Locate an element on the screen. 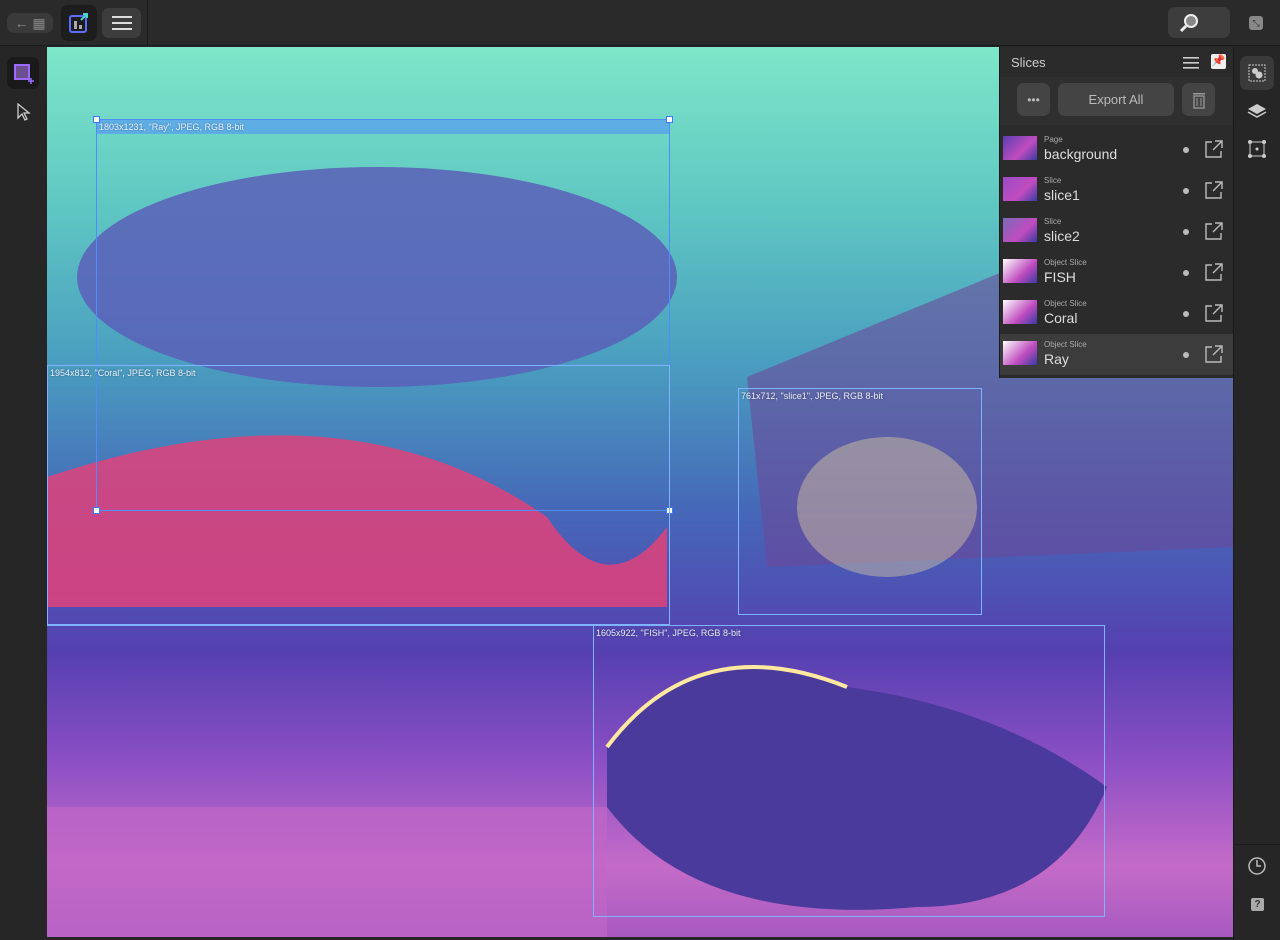 The height and width of the screenshot is (940, 1280). slice-tool-button is located at coordinates (23, 73).